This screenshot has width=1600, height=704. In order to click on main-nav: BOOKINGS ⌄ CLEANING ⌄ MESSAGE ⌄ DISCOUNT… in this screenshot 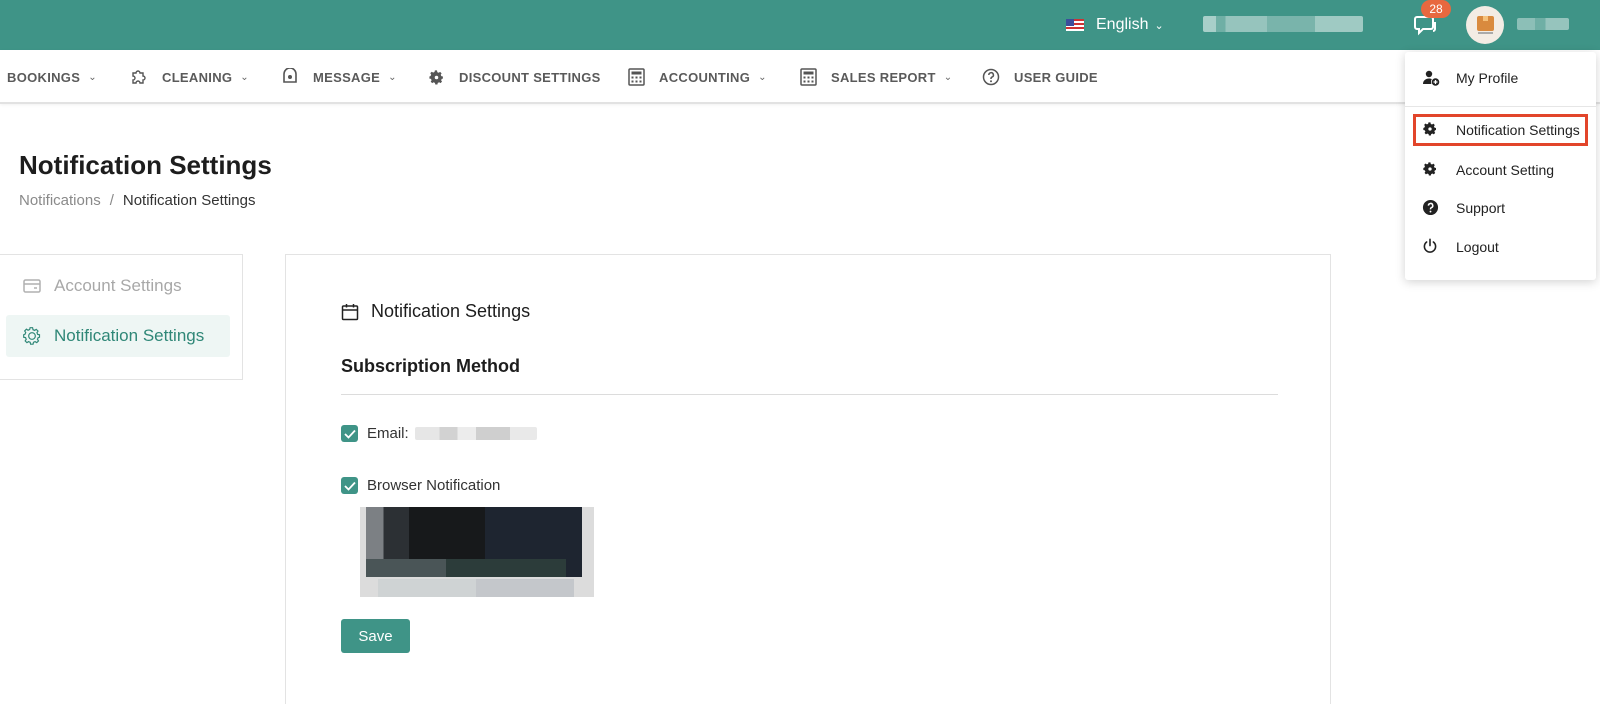, I will do `click(800, 77)`.